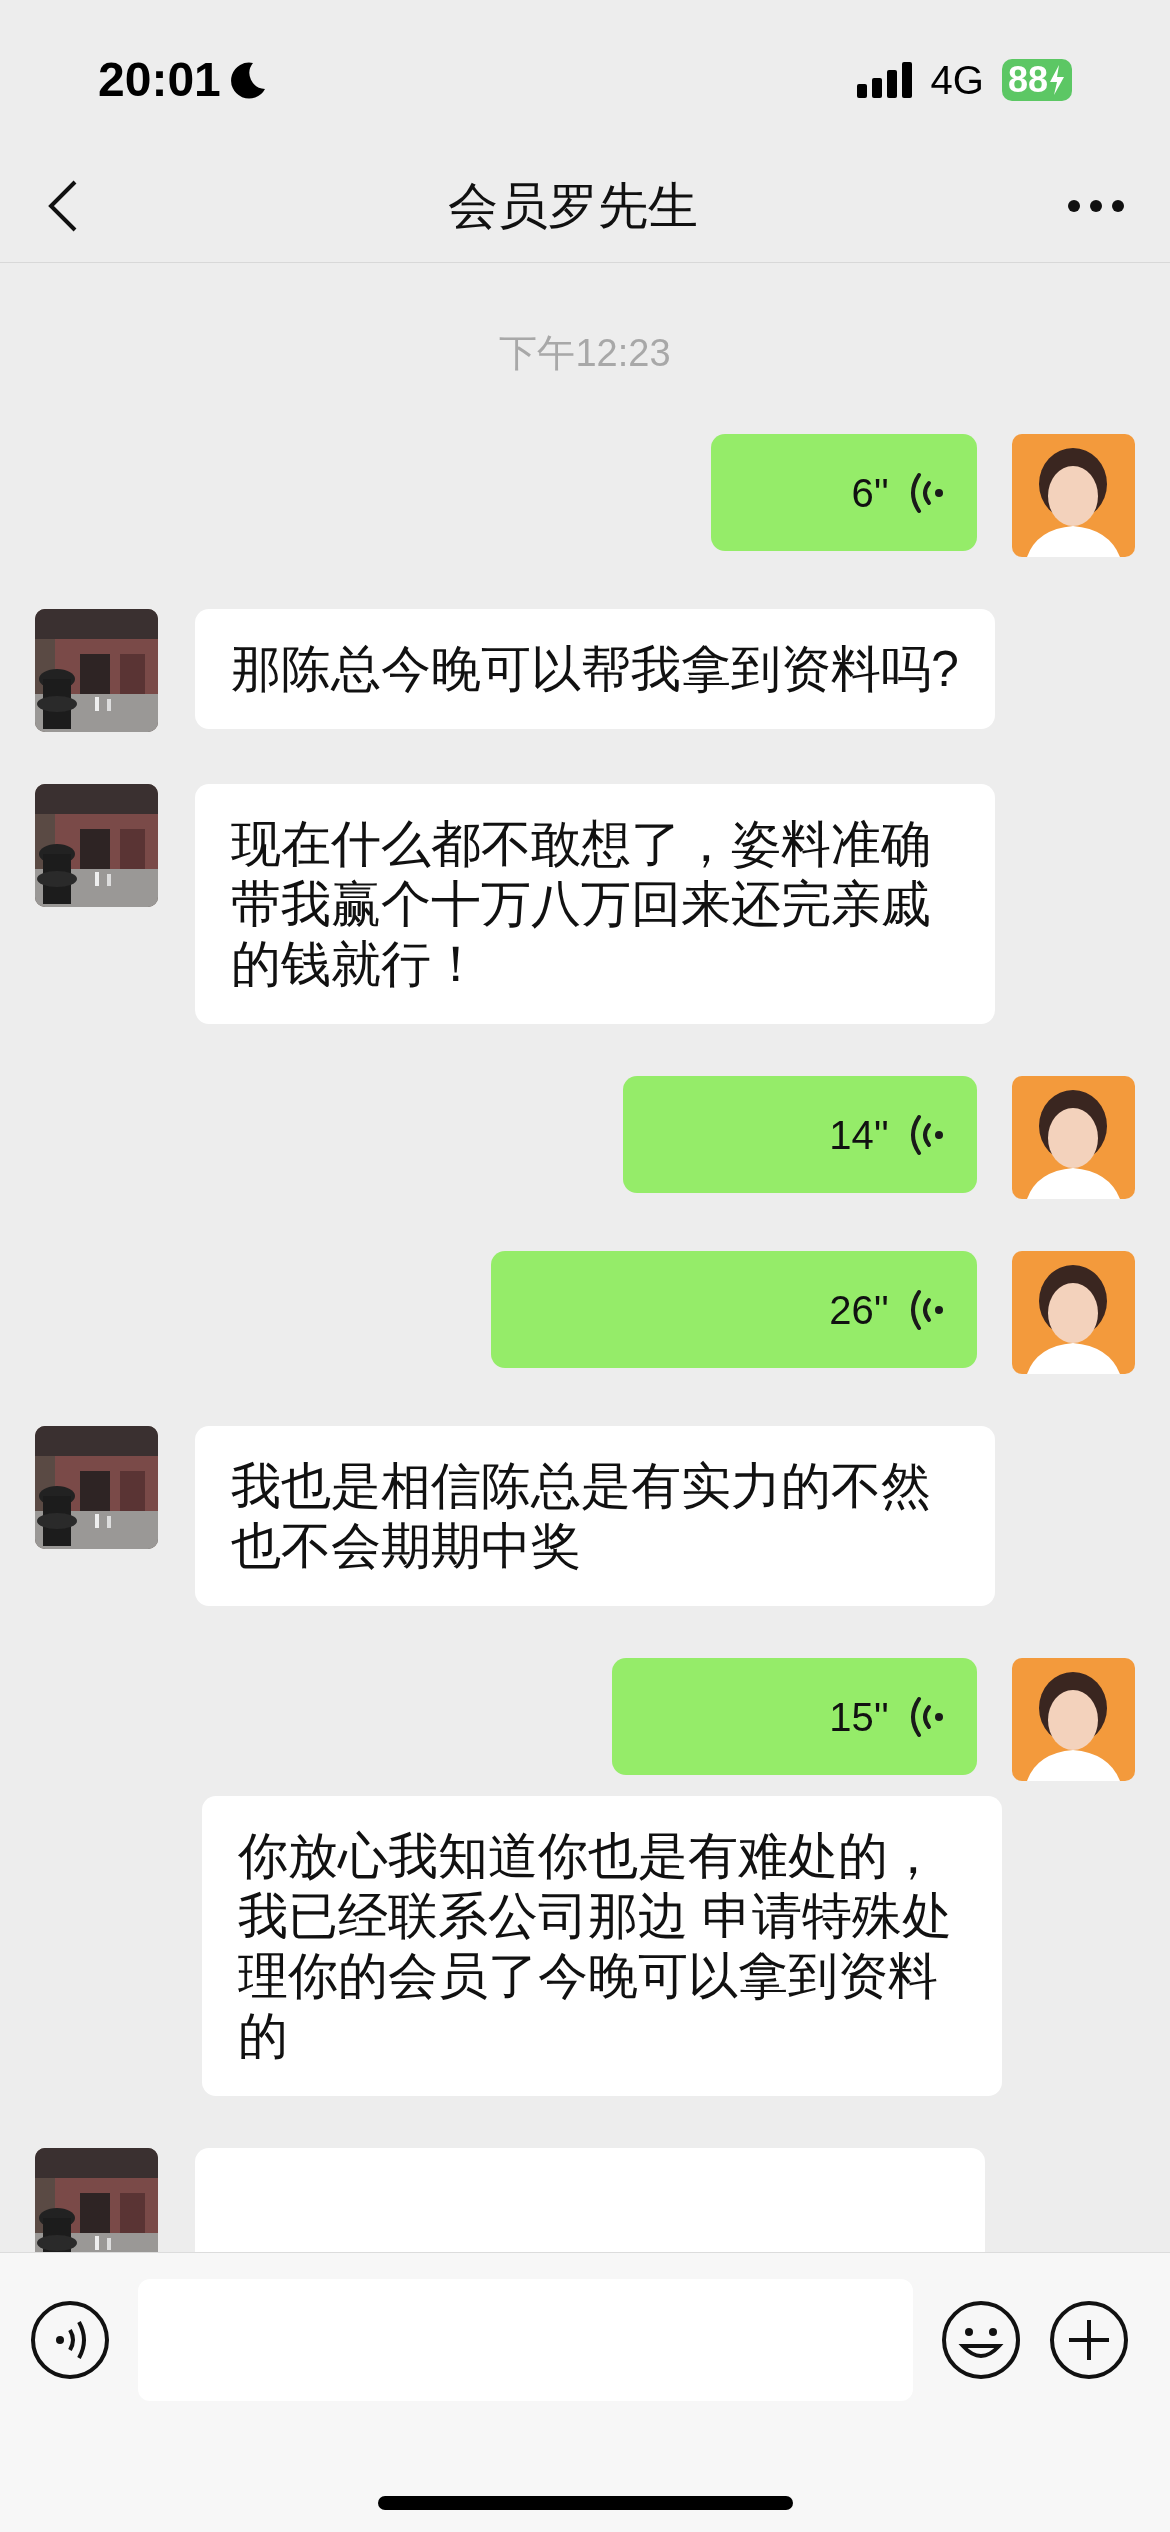 Image resolution: width=1170 pixels, height=2532 pixels. What do you see at coordinates (1096, 206) in the screenshot?
I see `more-icon` at bounding box center [1096, 206].